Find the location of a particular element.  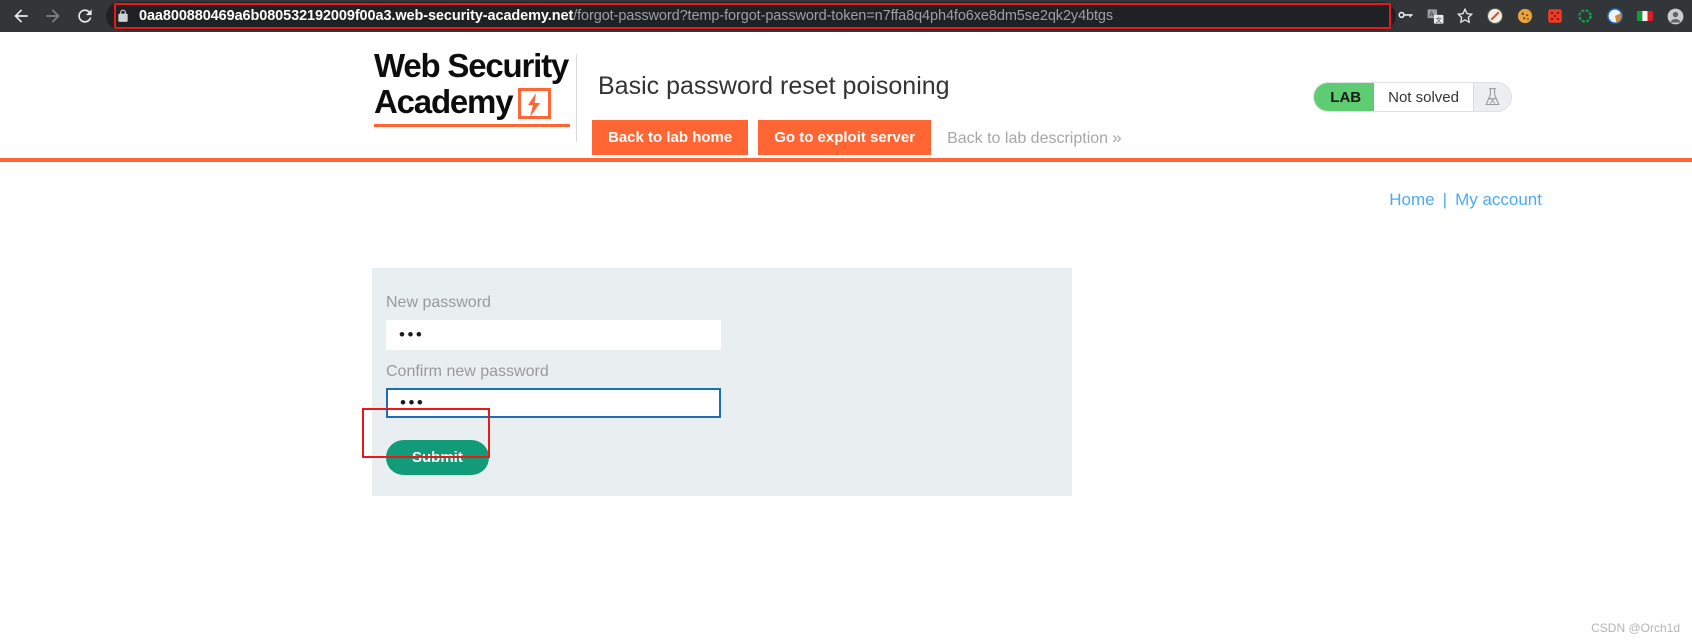

web-security-academy-logo: Web Security Academy is located at coordinates (472, 87).